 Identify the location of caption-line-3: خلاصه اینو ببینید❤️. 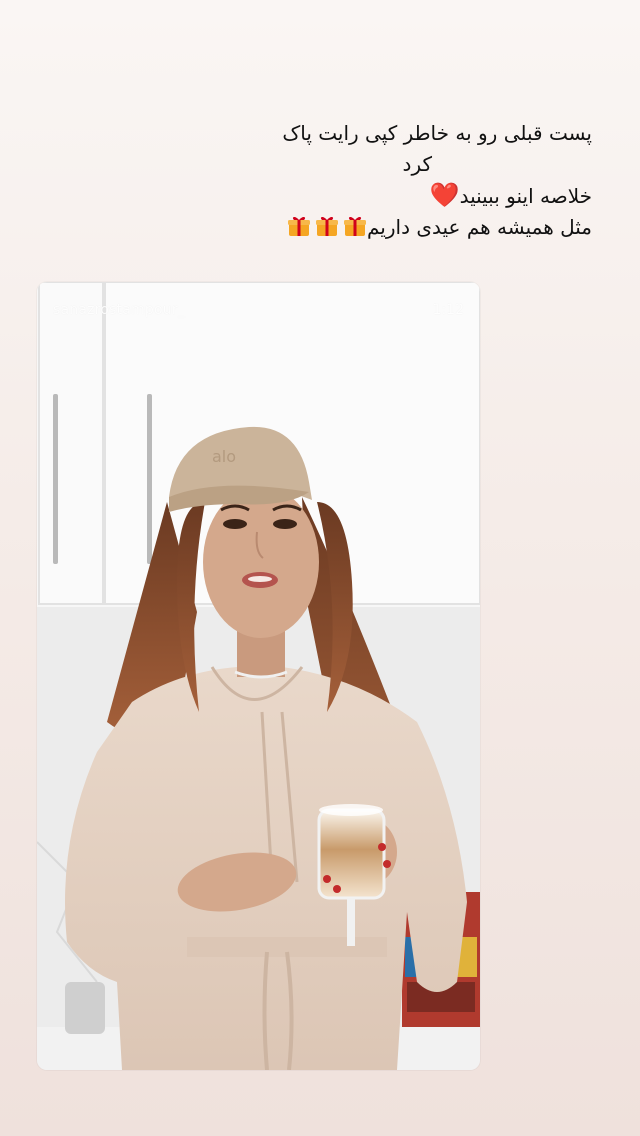
(392, 196).